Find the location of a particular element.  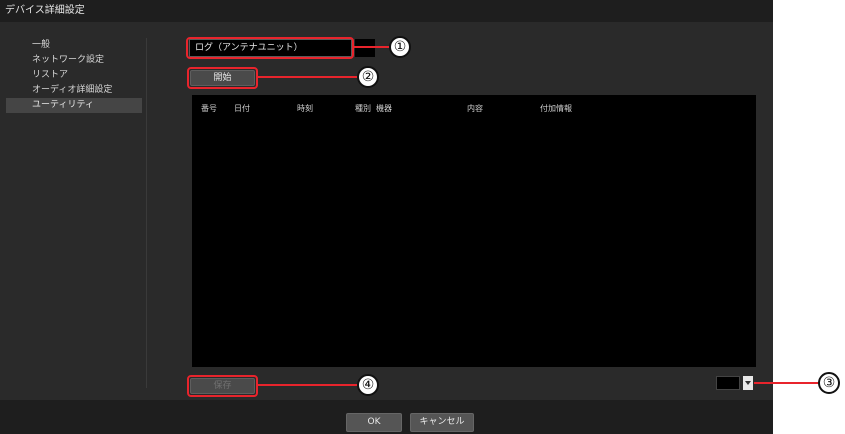

column-header-extra-info: 付加情報 is located at coordinates (556, 108).